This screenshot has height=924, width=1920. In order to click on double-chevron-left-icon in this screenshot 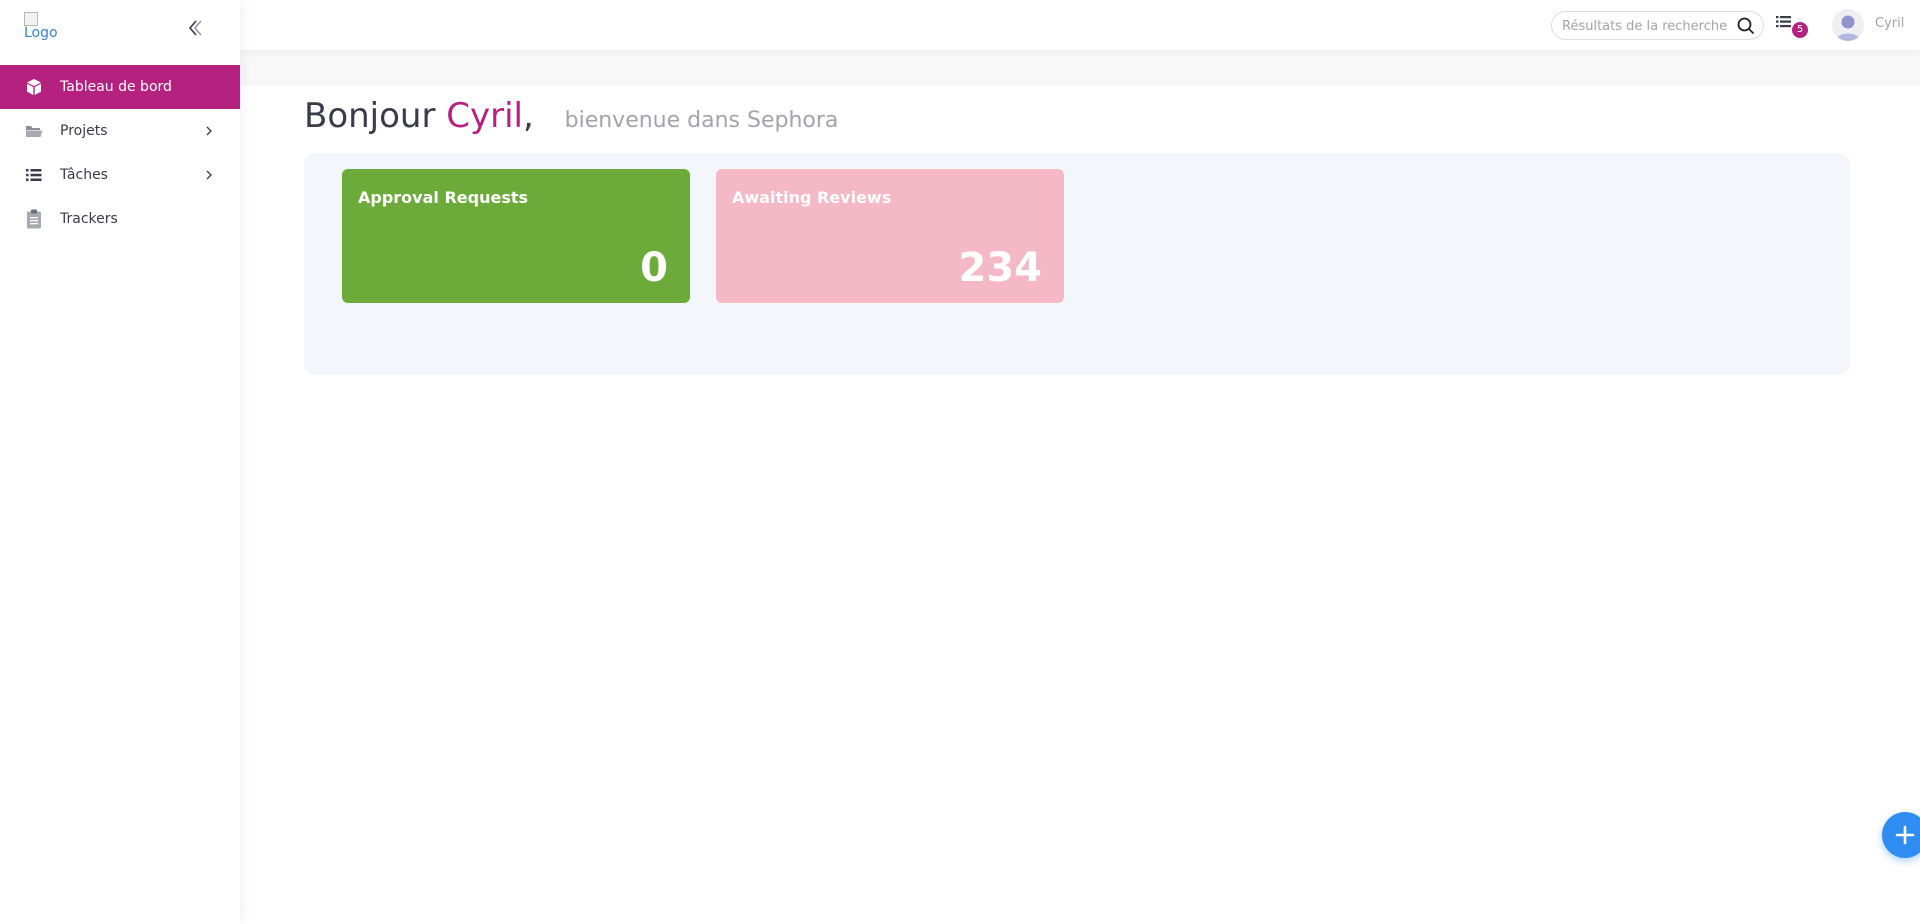, I will do `click(195, 28)`.